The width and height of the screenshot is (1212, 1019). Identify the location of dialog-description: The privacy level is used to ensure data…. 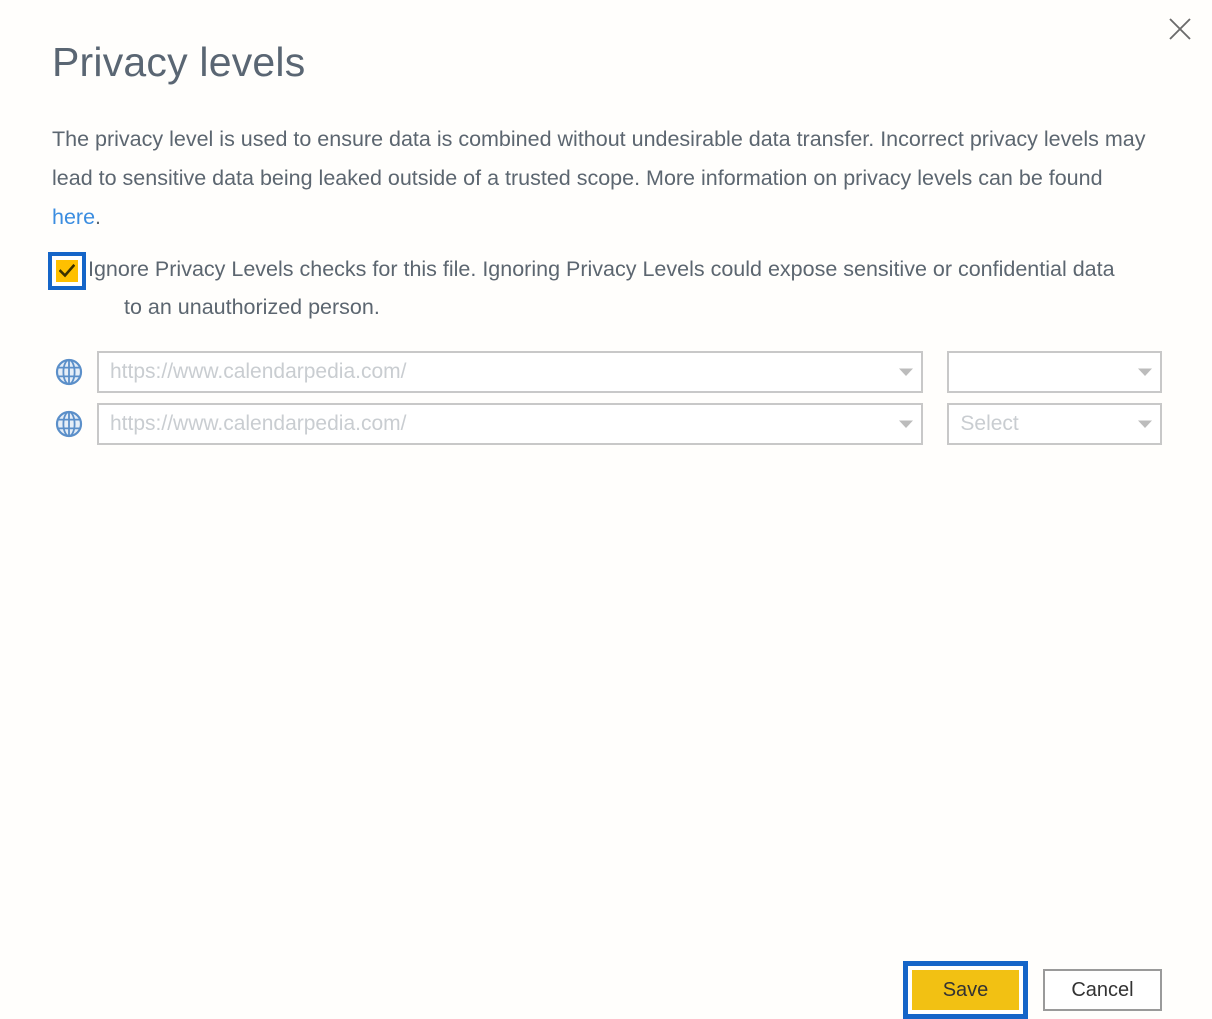
(599, 178).